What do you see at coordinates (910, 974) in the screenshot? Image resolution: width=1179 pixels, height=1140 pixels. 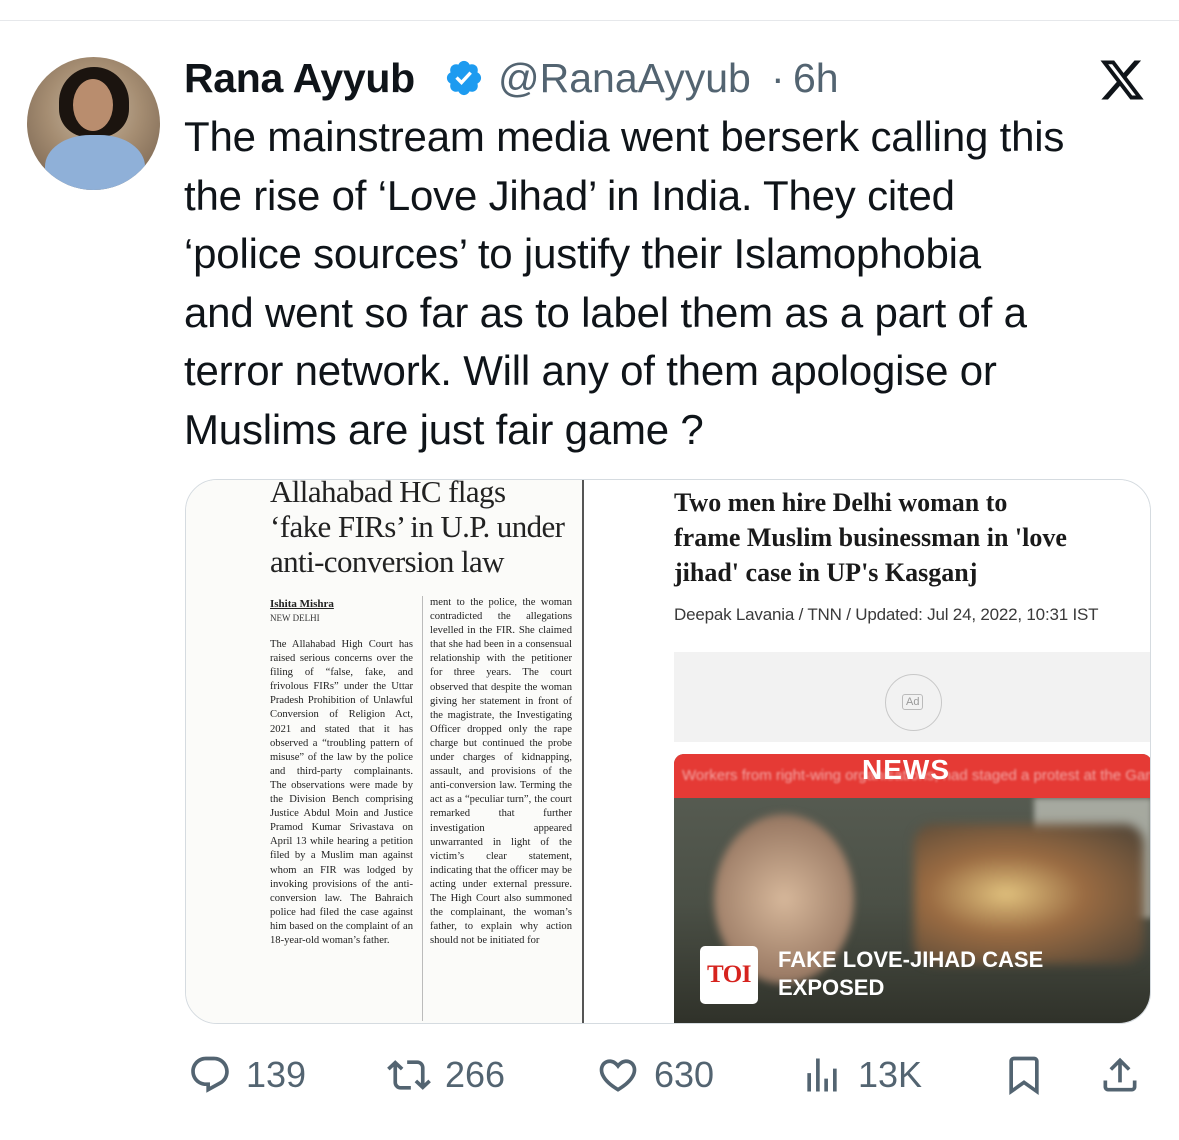 I see `video-tag: FAKE LOVE-JIHAD CASE EXPOSED` at bounding box center [910, 974].